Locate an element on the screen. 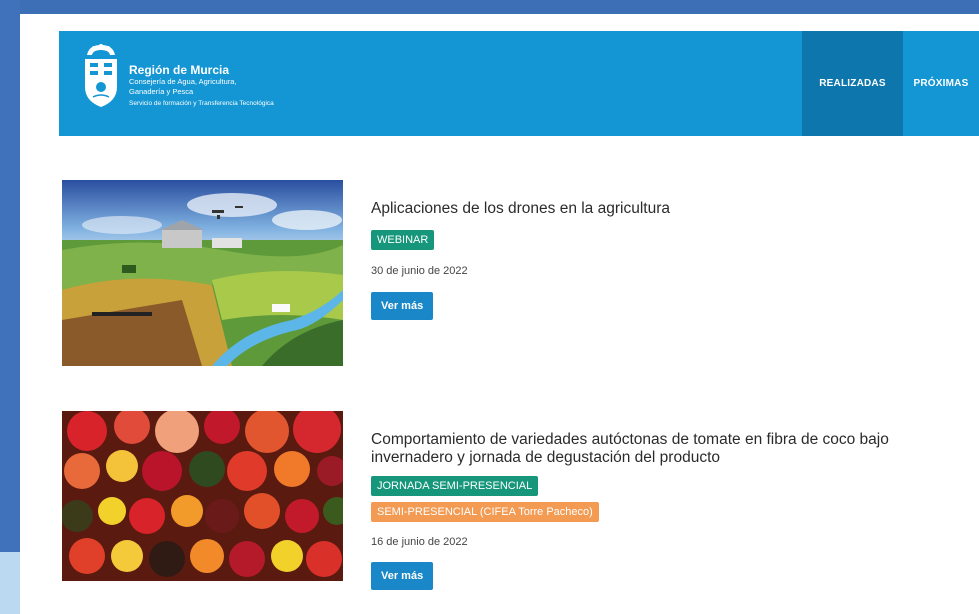 This screenshot has width=979, height=614. brand-title: Región de Murcia is located at coordinates (179, 70).